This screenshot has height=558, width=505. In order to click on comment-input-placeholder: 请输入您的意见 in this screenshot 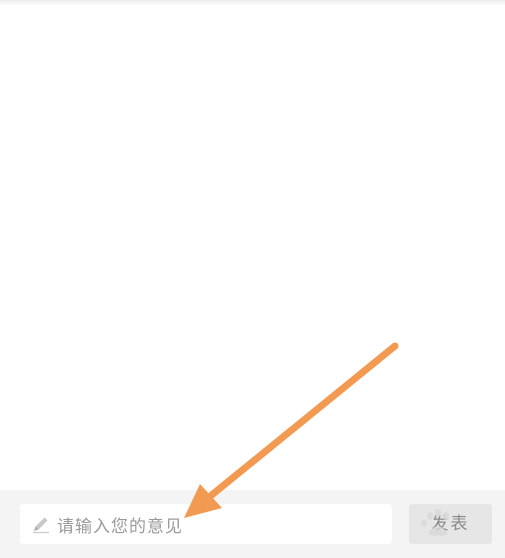, I will do `click(120, 526)`.